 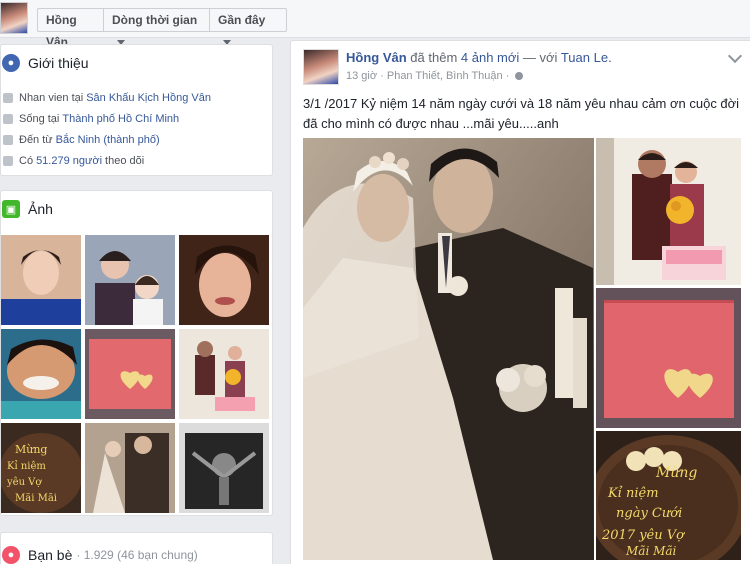 I want to click on friends-title: Bạn bè, so click(x=50, y=555).